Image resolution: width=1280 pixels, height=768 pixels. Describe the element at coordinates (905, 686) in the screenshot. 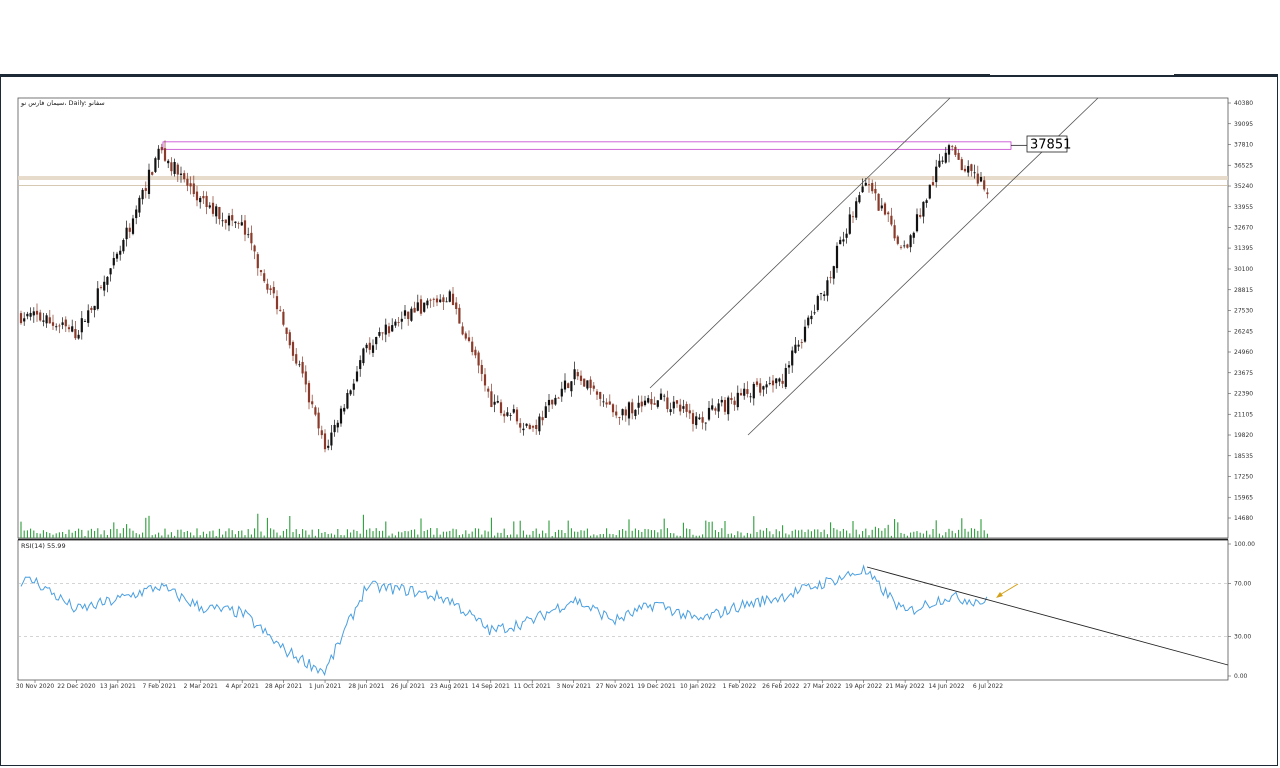

I see `date-tick-label: 21 May 2022` at that location.